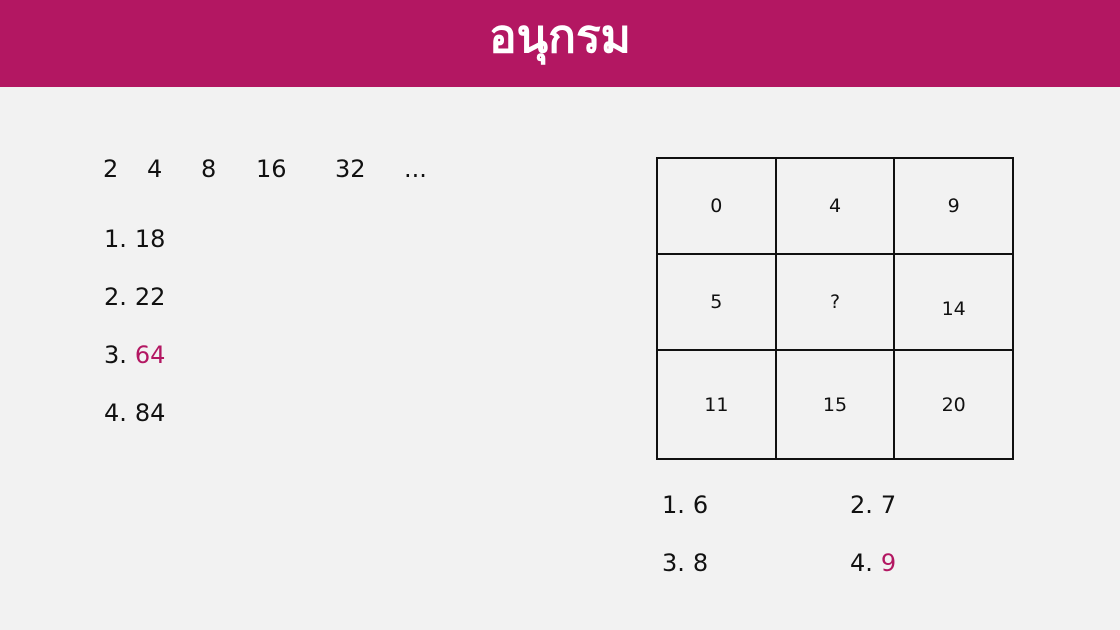 This screenshot has width=1120, height=630. Describe the element at coordinates (888, 563) in the screenshot. I see `correct-answer-value: 9` at that location.